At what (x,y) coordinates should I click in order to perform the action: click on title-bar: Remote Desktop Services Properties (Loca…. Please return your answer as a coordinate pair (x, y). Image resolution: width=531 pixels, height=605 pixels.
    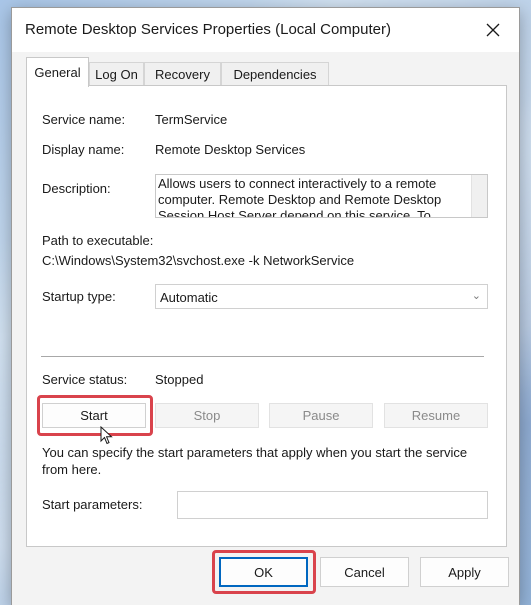
    Looking at the image, I should click on (265, 30).